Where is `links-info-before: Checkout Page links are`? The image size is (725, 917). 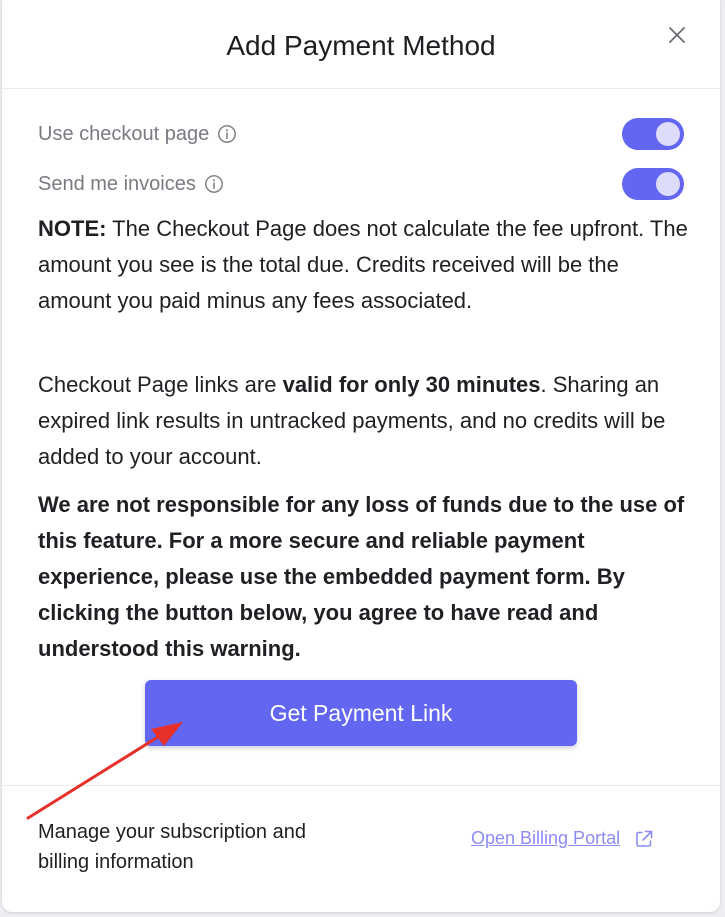 links-info-before: Checkout Page links are is located at coordinates (160, 384).